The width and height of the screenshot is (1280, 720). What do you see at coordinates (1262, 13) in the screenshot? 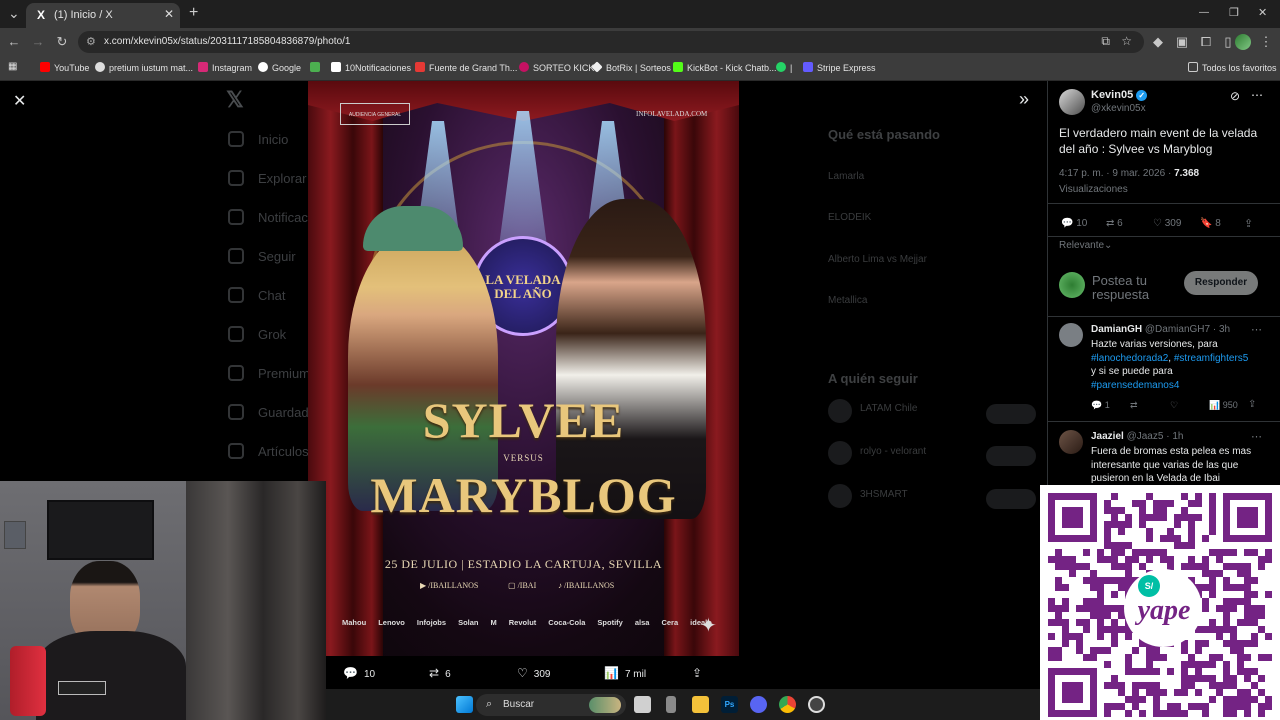
I see `close-window-icon: ✕` at bounding box center [1262, 13].